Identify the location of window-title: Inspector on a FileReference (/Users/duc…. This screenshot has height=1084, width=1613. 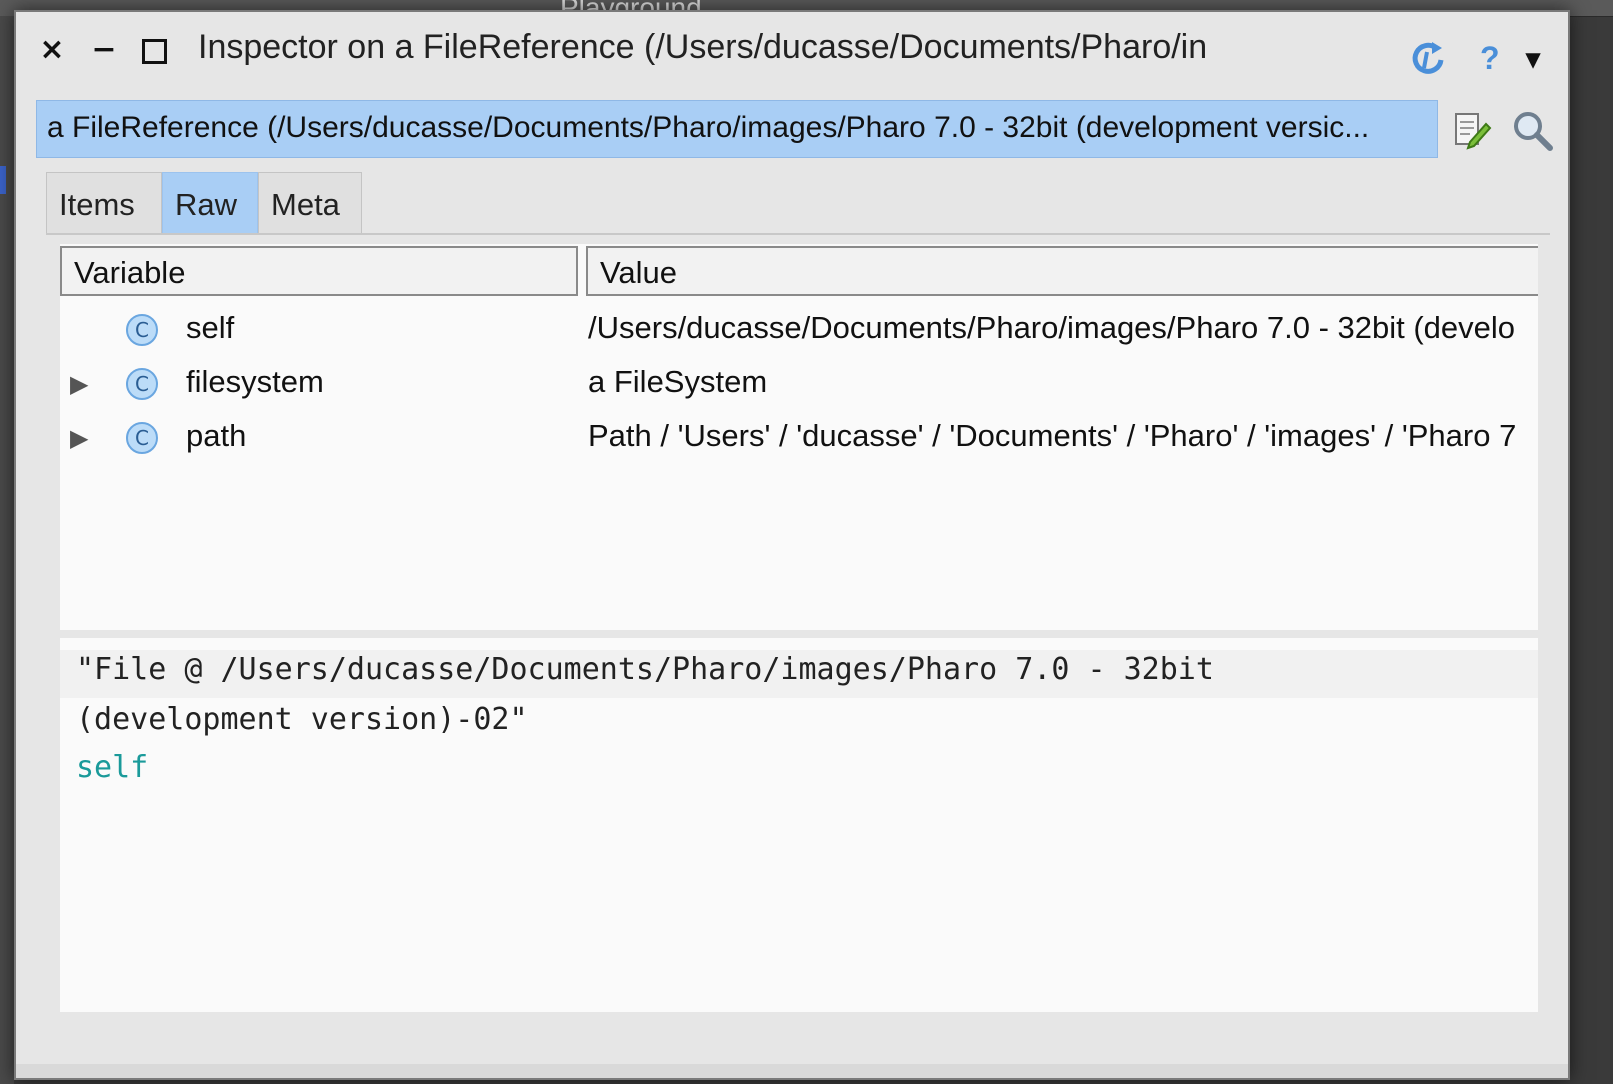
(703, 47).